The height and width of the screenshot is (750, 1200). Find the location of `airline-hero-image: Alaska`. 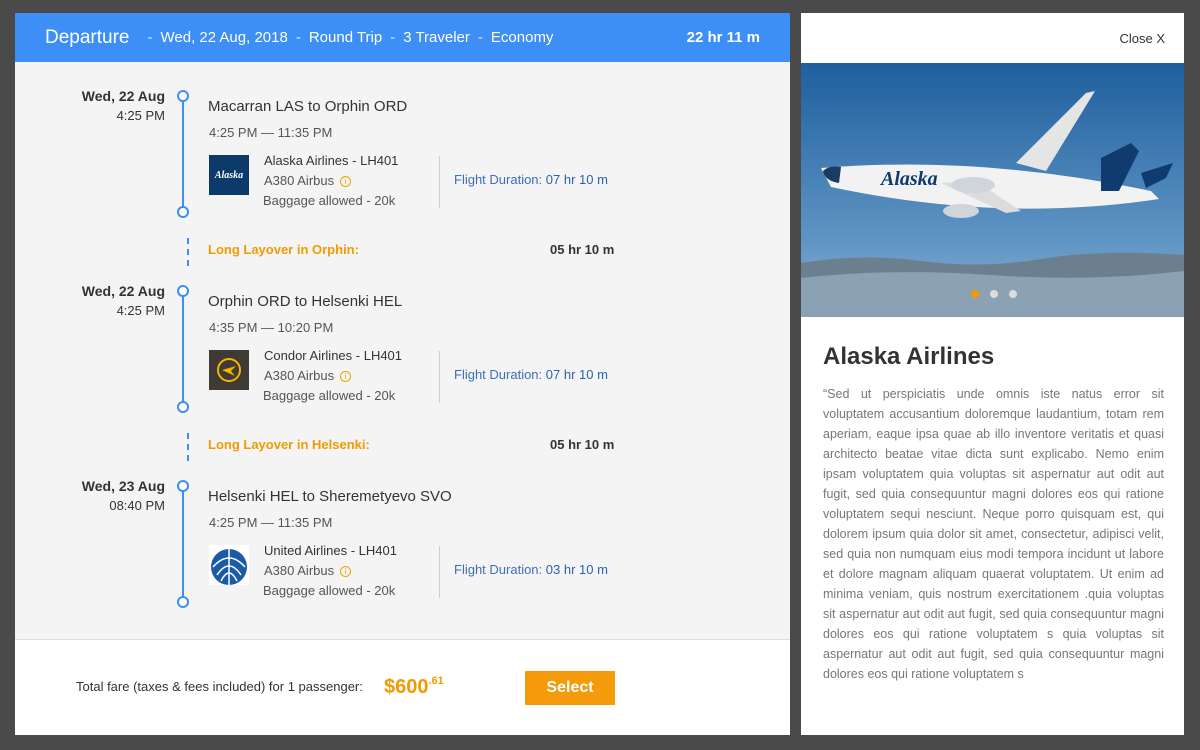

airline-hero-image: Alaska is located at coordinates (992, 190).